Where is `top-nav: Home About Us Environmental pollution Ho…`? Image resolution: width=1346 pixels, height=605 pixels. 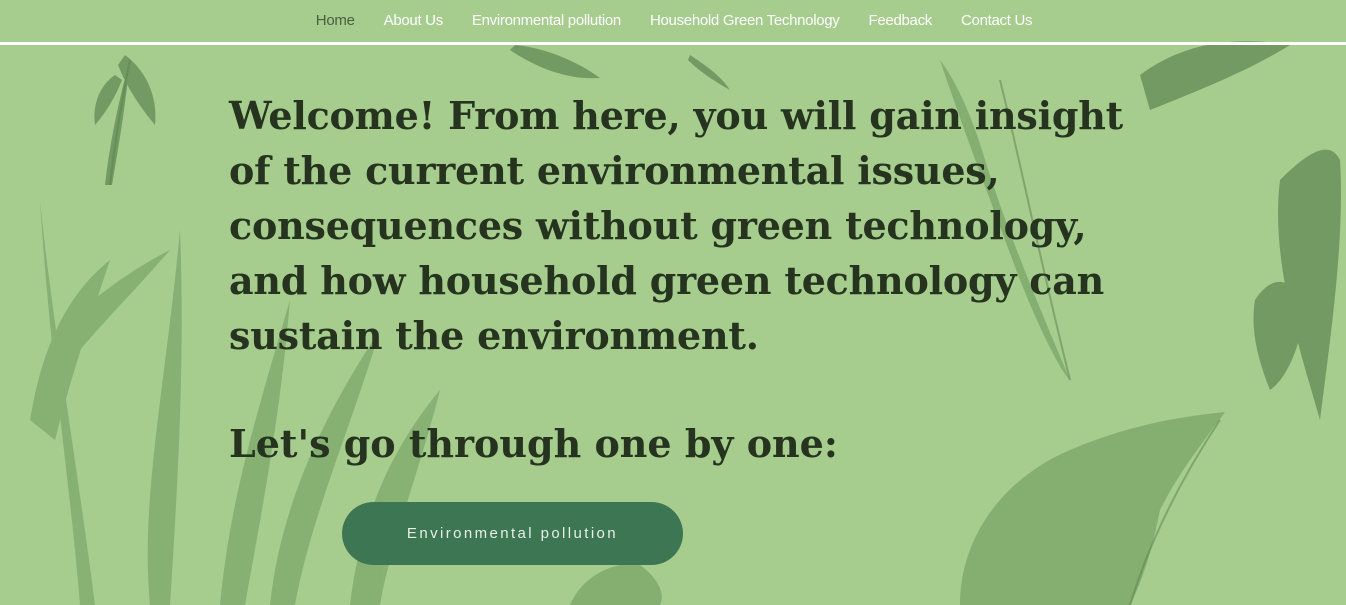 top-nav: Home About Us Environmental pollution Ho… is located at coordinates (673, 21).